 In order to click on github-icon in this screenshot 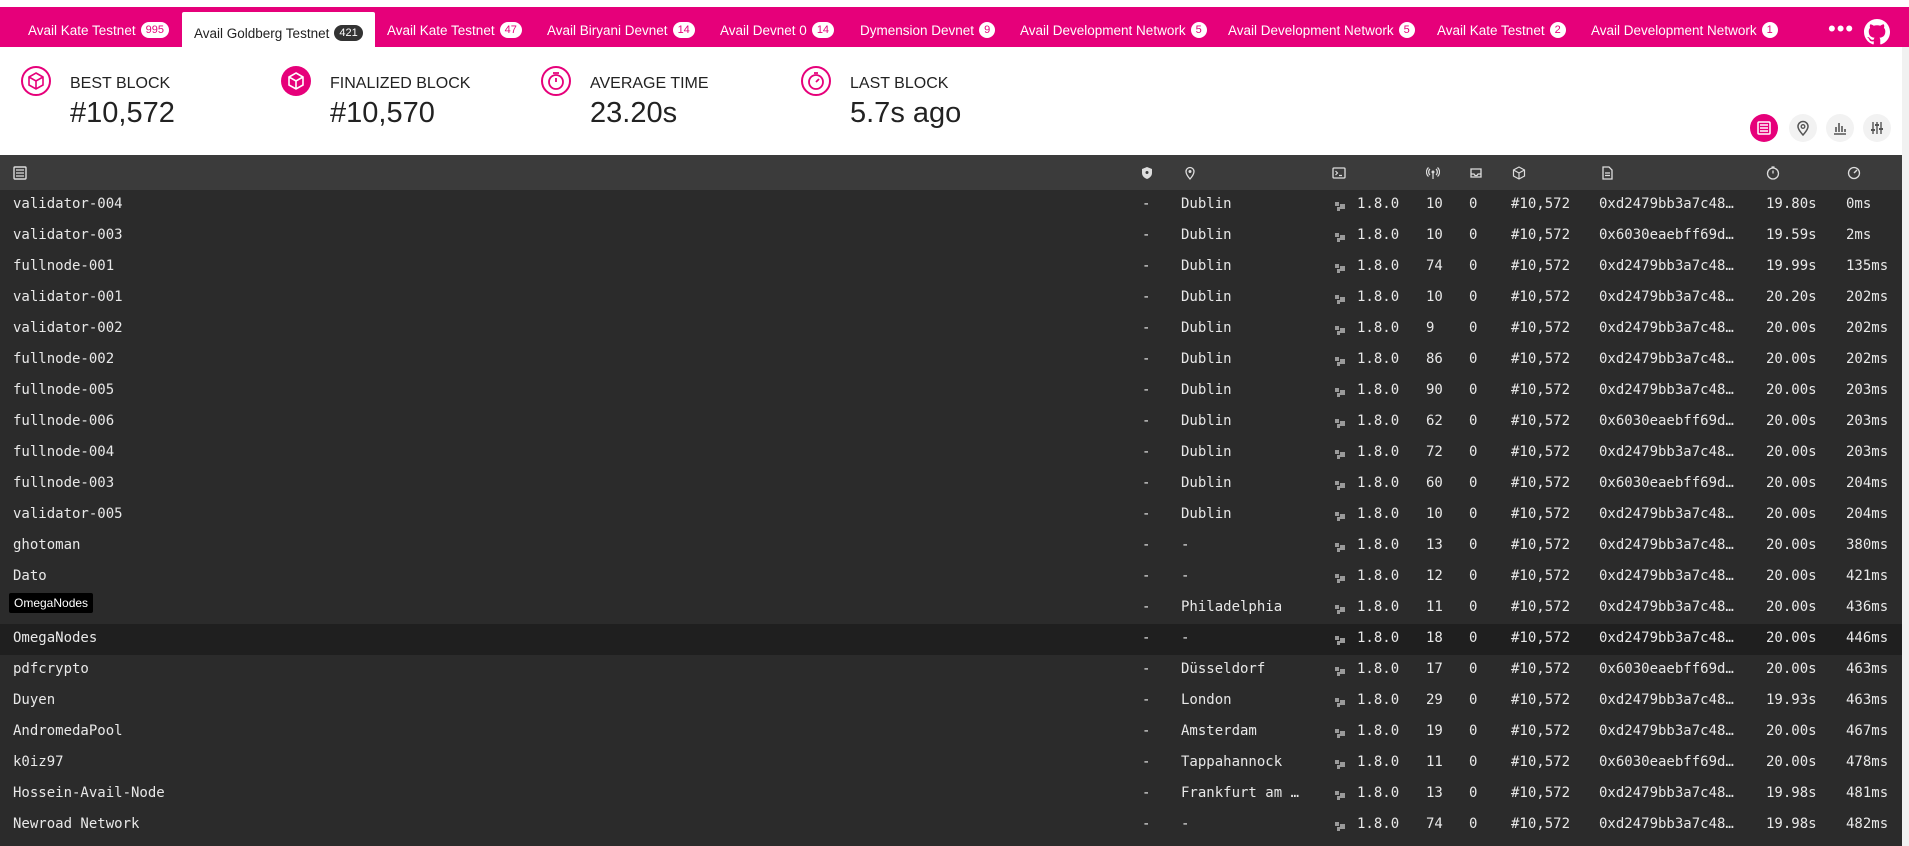, I will do `click(1877, 34)`.